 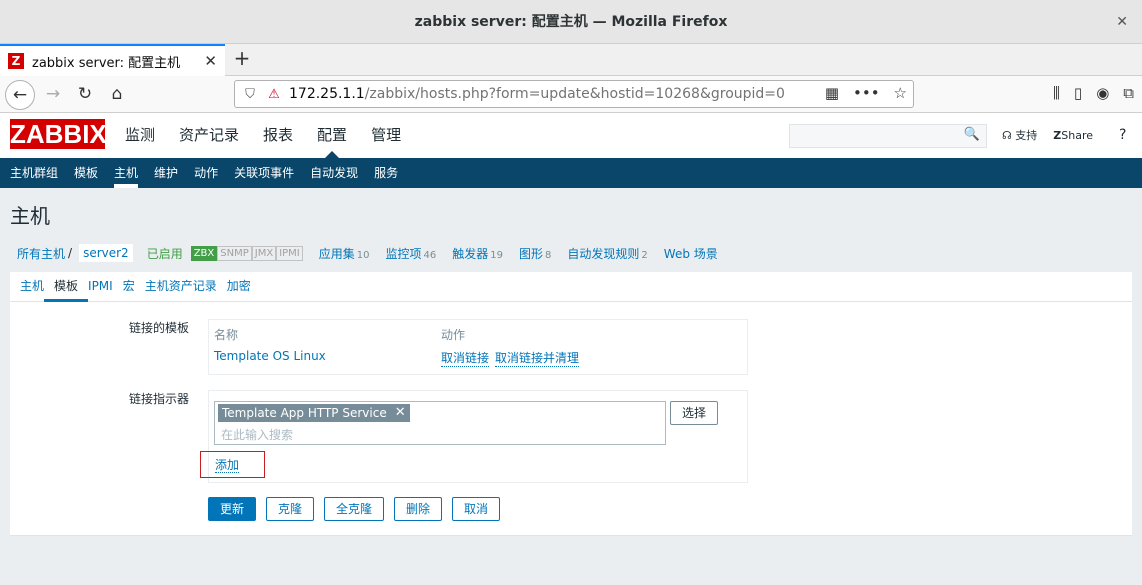 I want to click on link-discovery-rules: 自动发现规则 2, so click(x=607, y=253).